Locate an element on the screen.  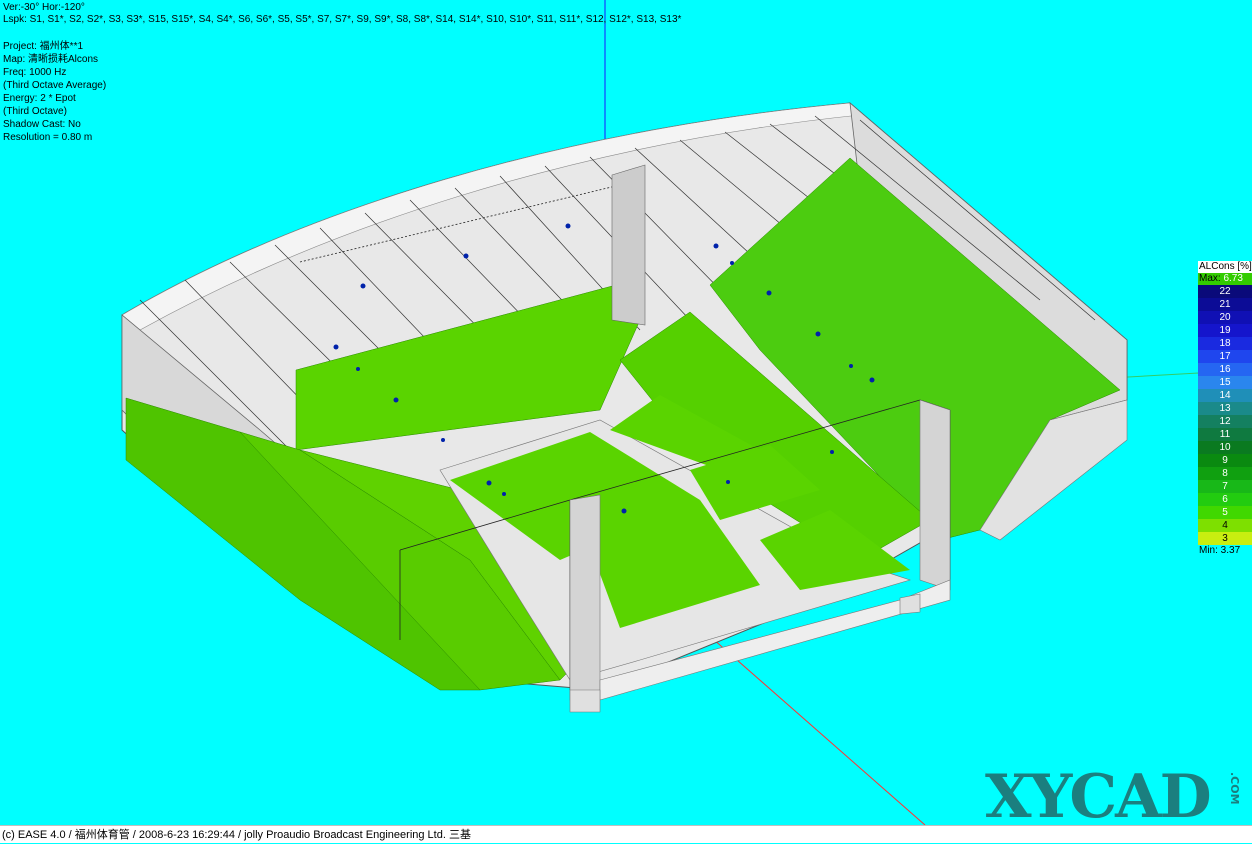
octave-label: (Third Octave) is located at coordinates (35, 111).